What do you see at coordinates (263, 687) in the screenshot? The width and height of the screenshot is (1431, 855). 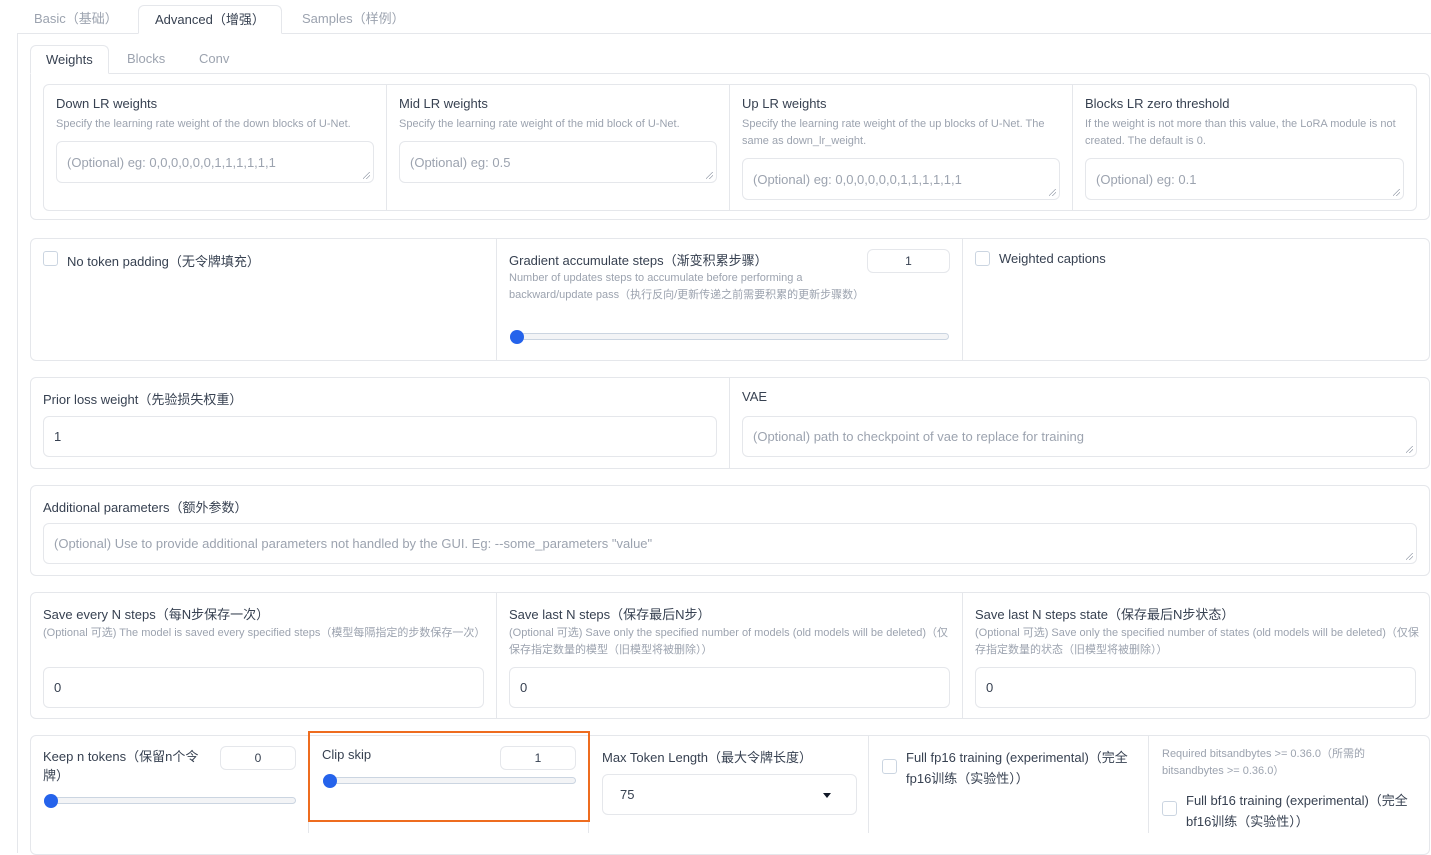 I see `save-every-n-steps-input: 0` at bounding box center [263, 687].